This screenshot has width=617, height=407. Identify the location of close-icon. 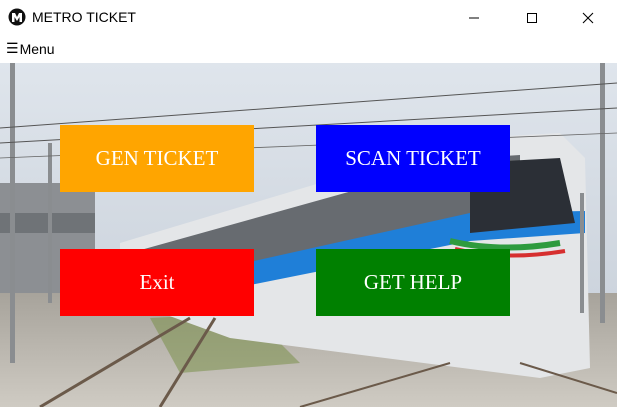
(588, 18).